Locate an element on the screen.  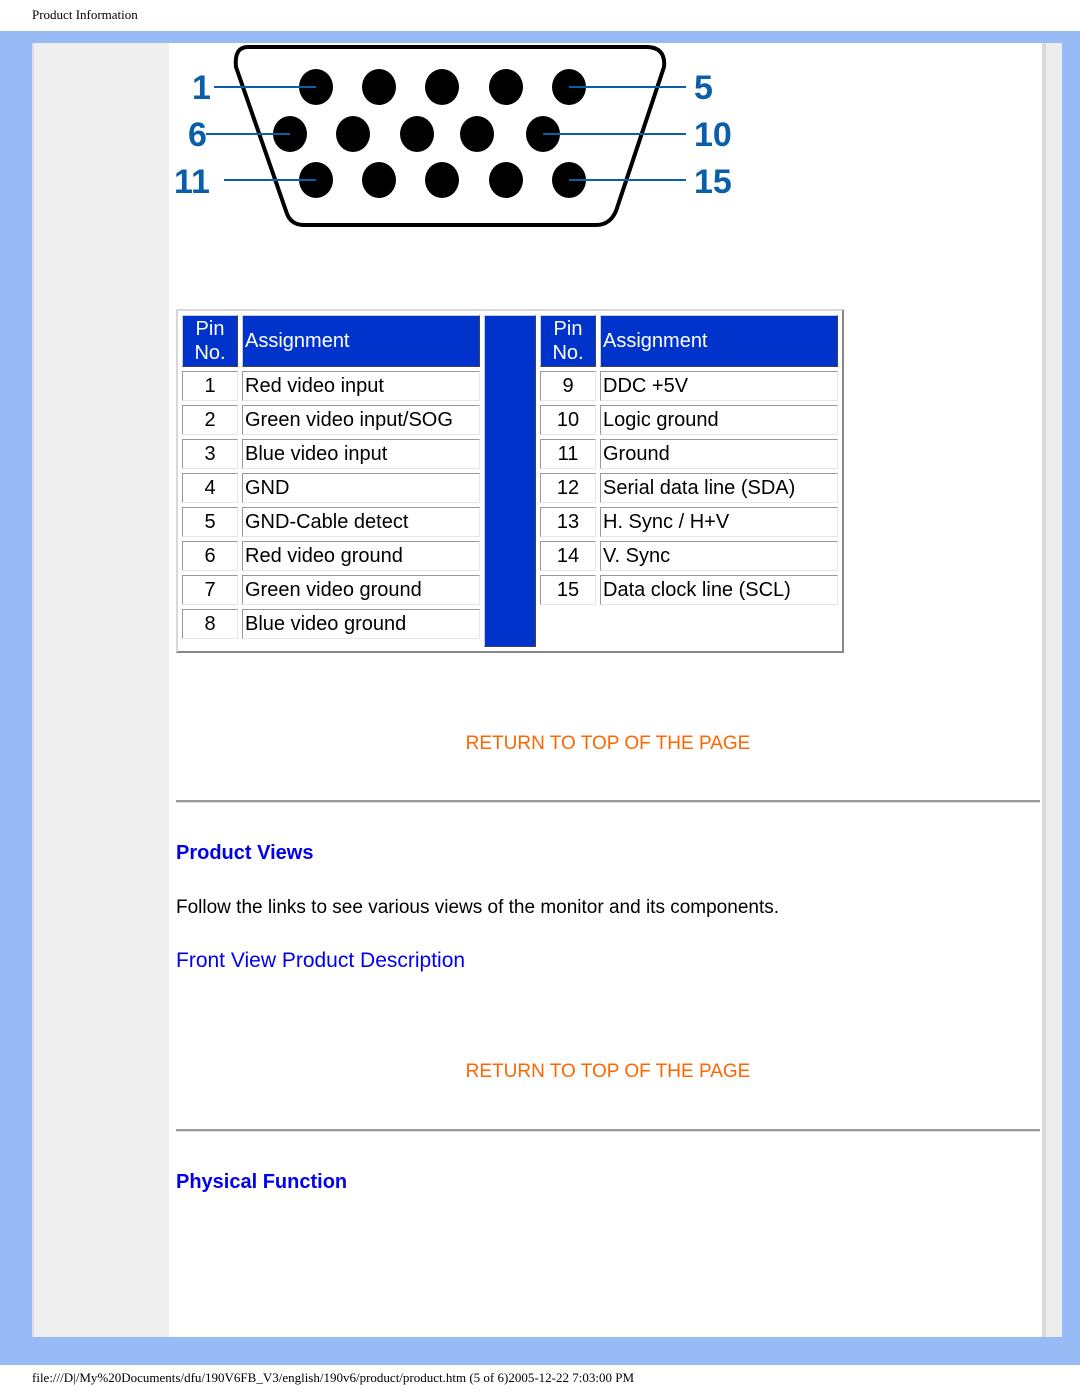
table-row: 4 GND is located at coordinates (331, 488).